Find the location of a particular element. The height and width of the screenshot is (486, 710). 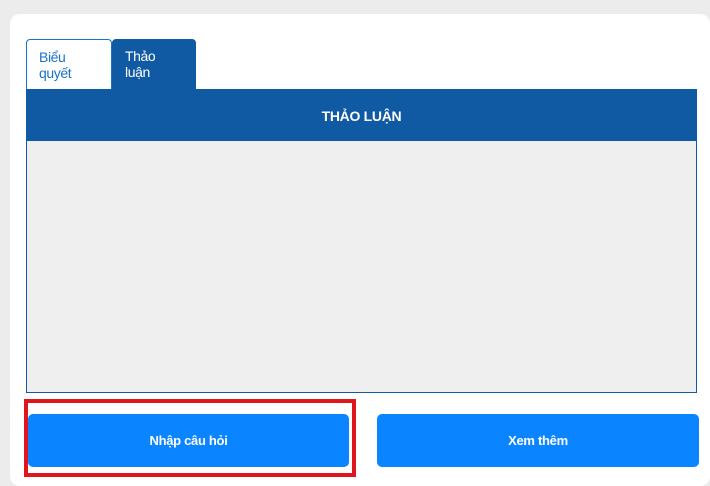

tab-voting-label: Biểu quyết is located at coordinates (55, 64).